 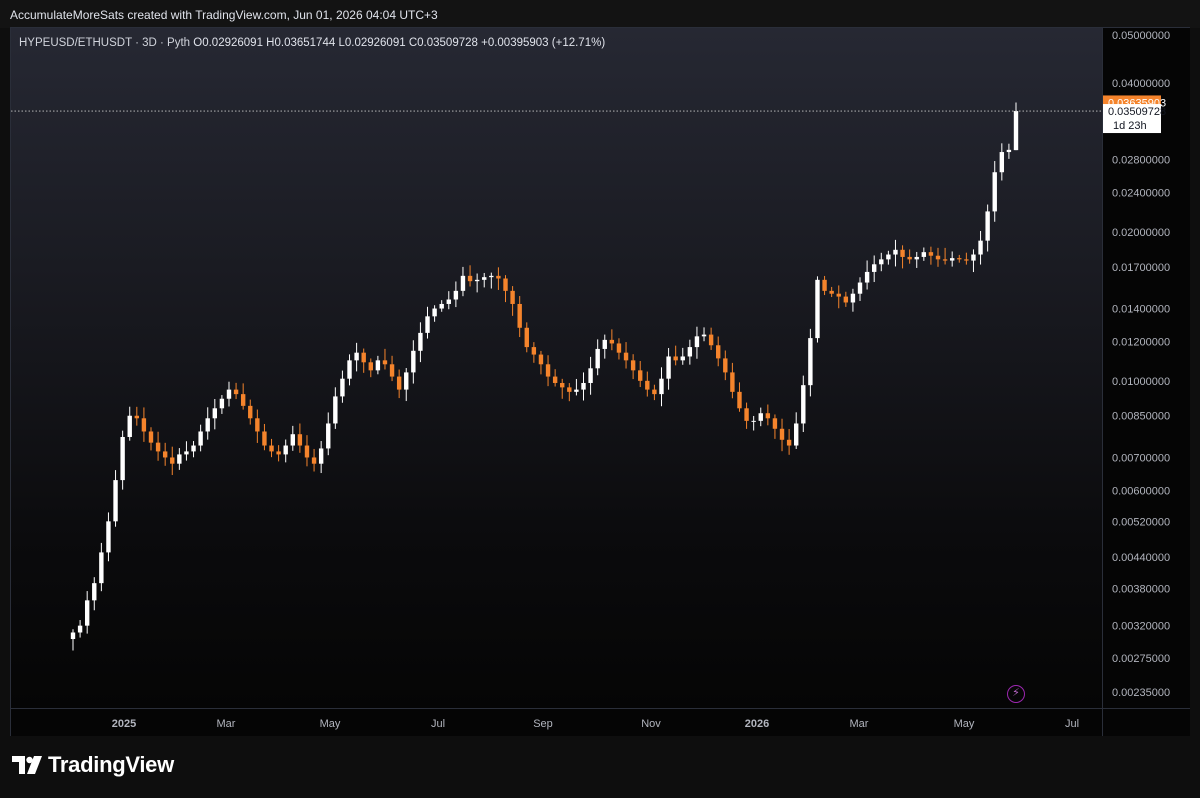 I want to click on time-axis-labels: 2025 Mar May Jul Sep Nov 2026 Mar May Jul, so click(x=595, y=724).